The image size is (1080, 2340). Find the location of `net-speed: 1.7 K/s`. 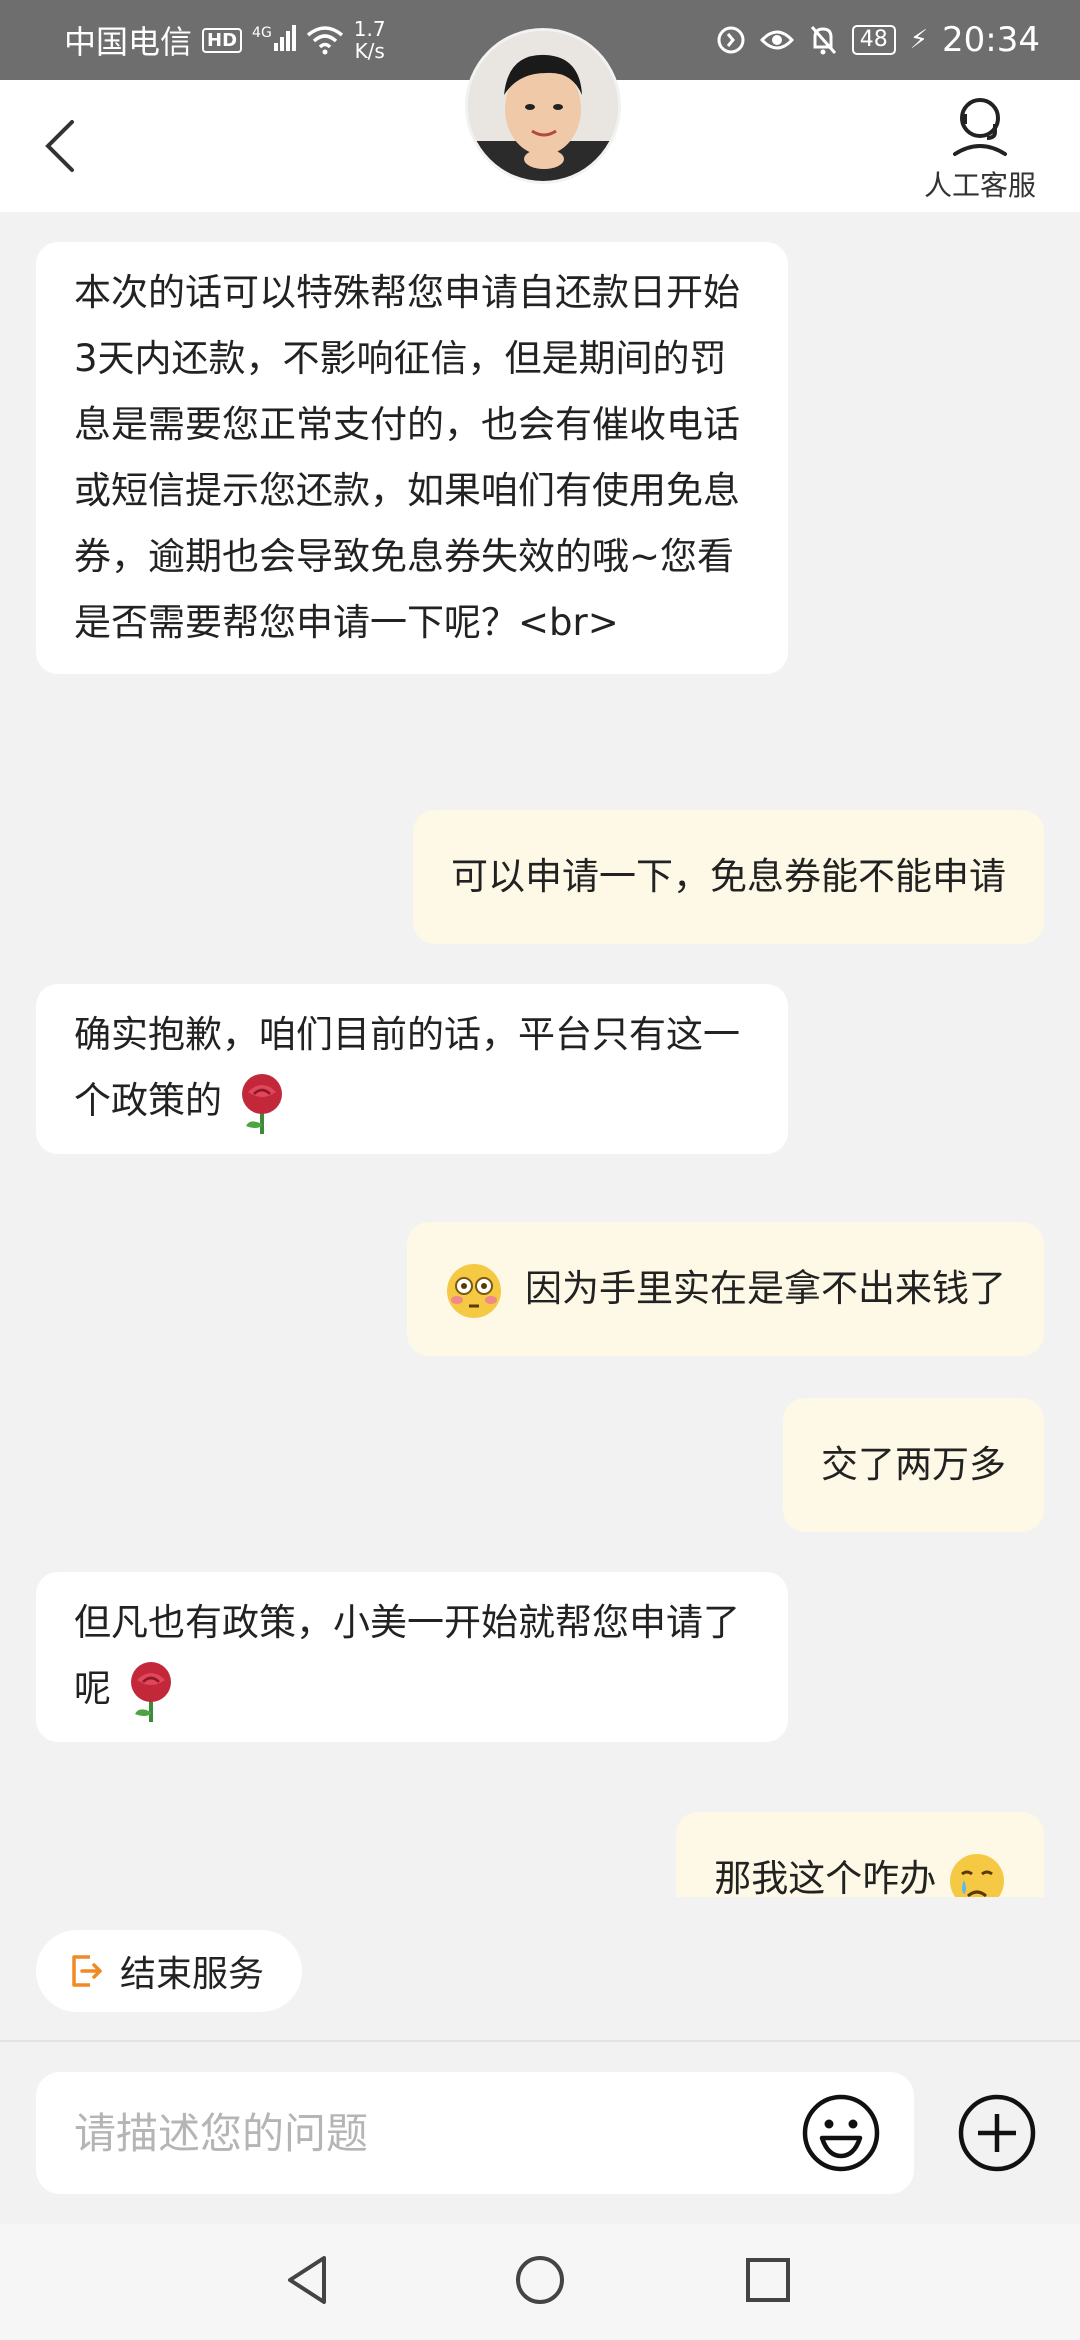

net-speed: 1.7 K/s is located at coordinates (370, 40).